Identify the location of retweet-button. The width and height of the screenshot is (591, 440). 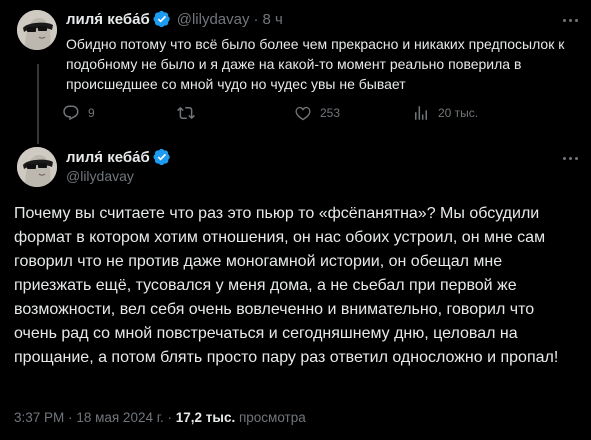
(190, 113).